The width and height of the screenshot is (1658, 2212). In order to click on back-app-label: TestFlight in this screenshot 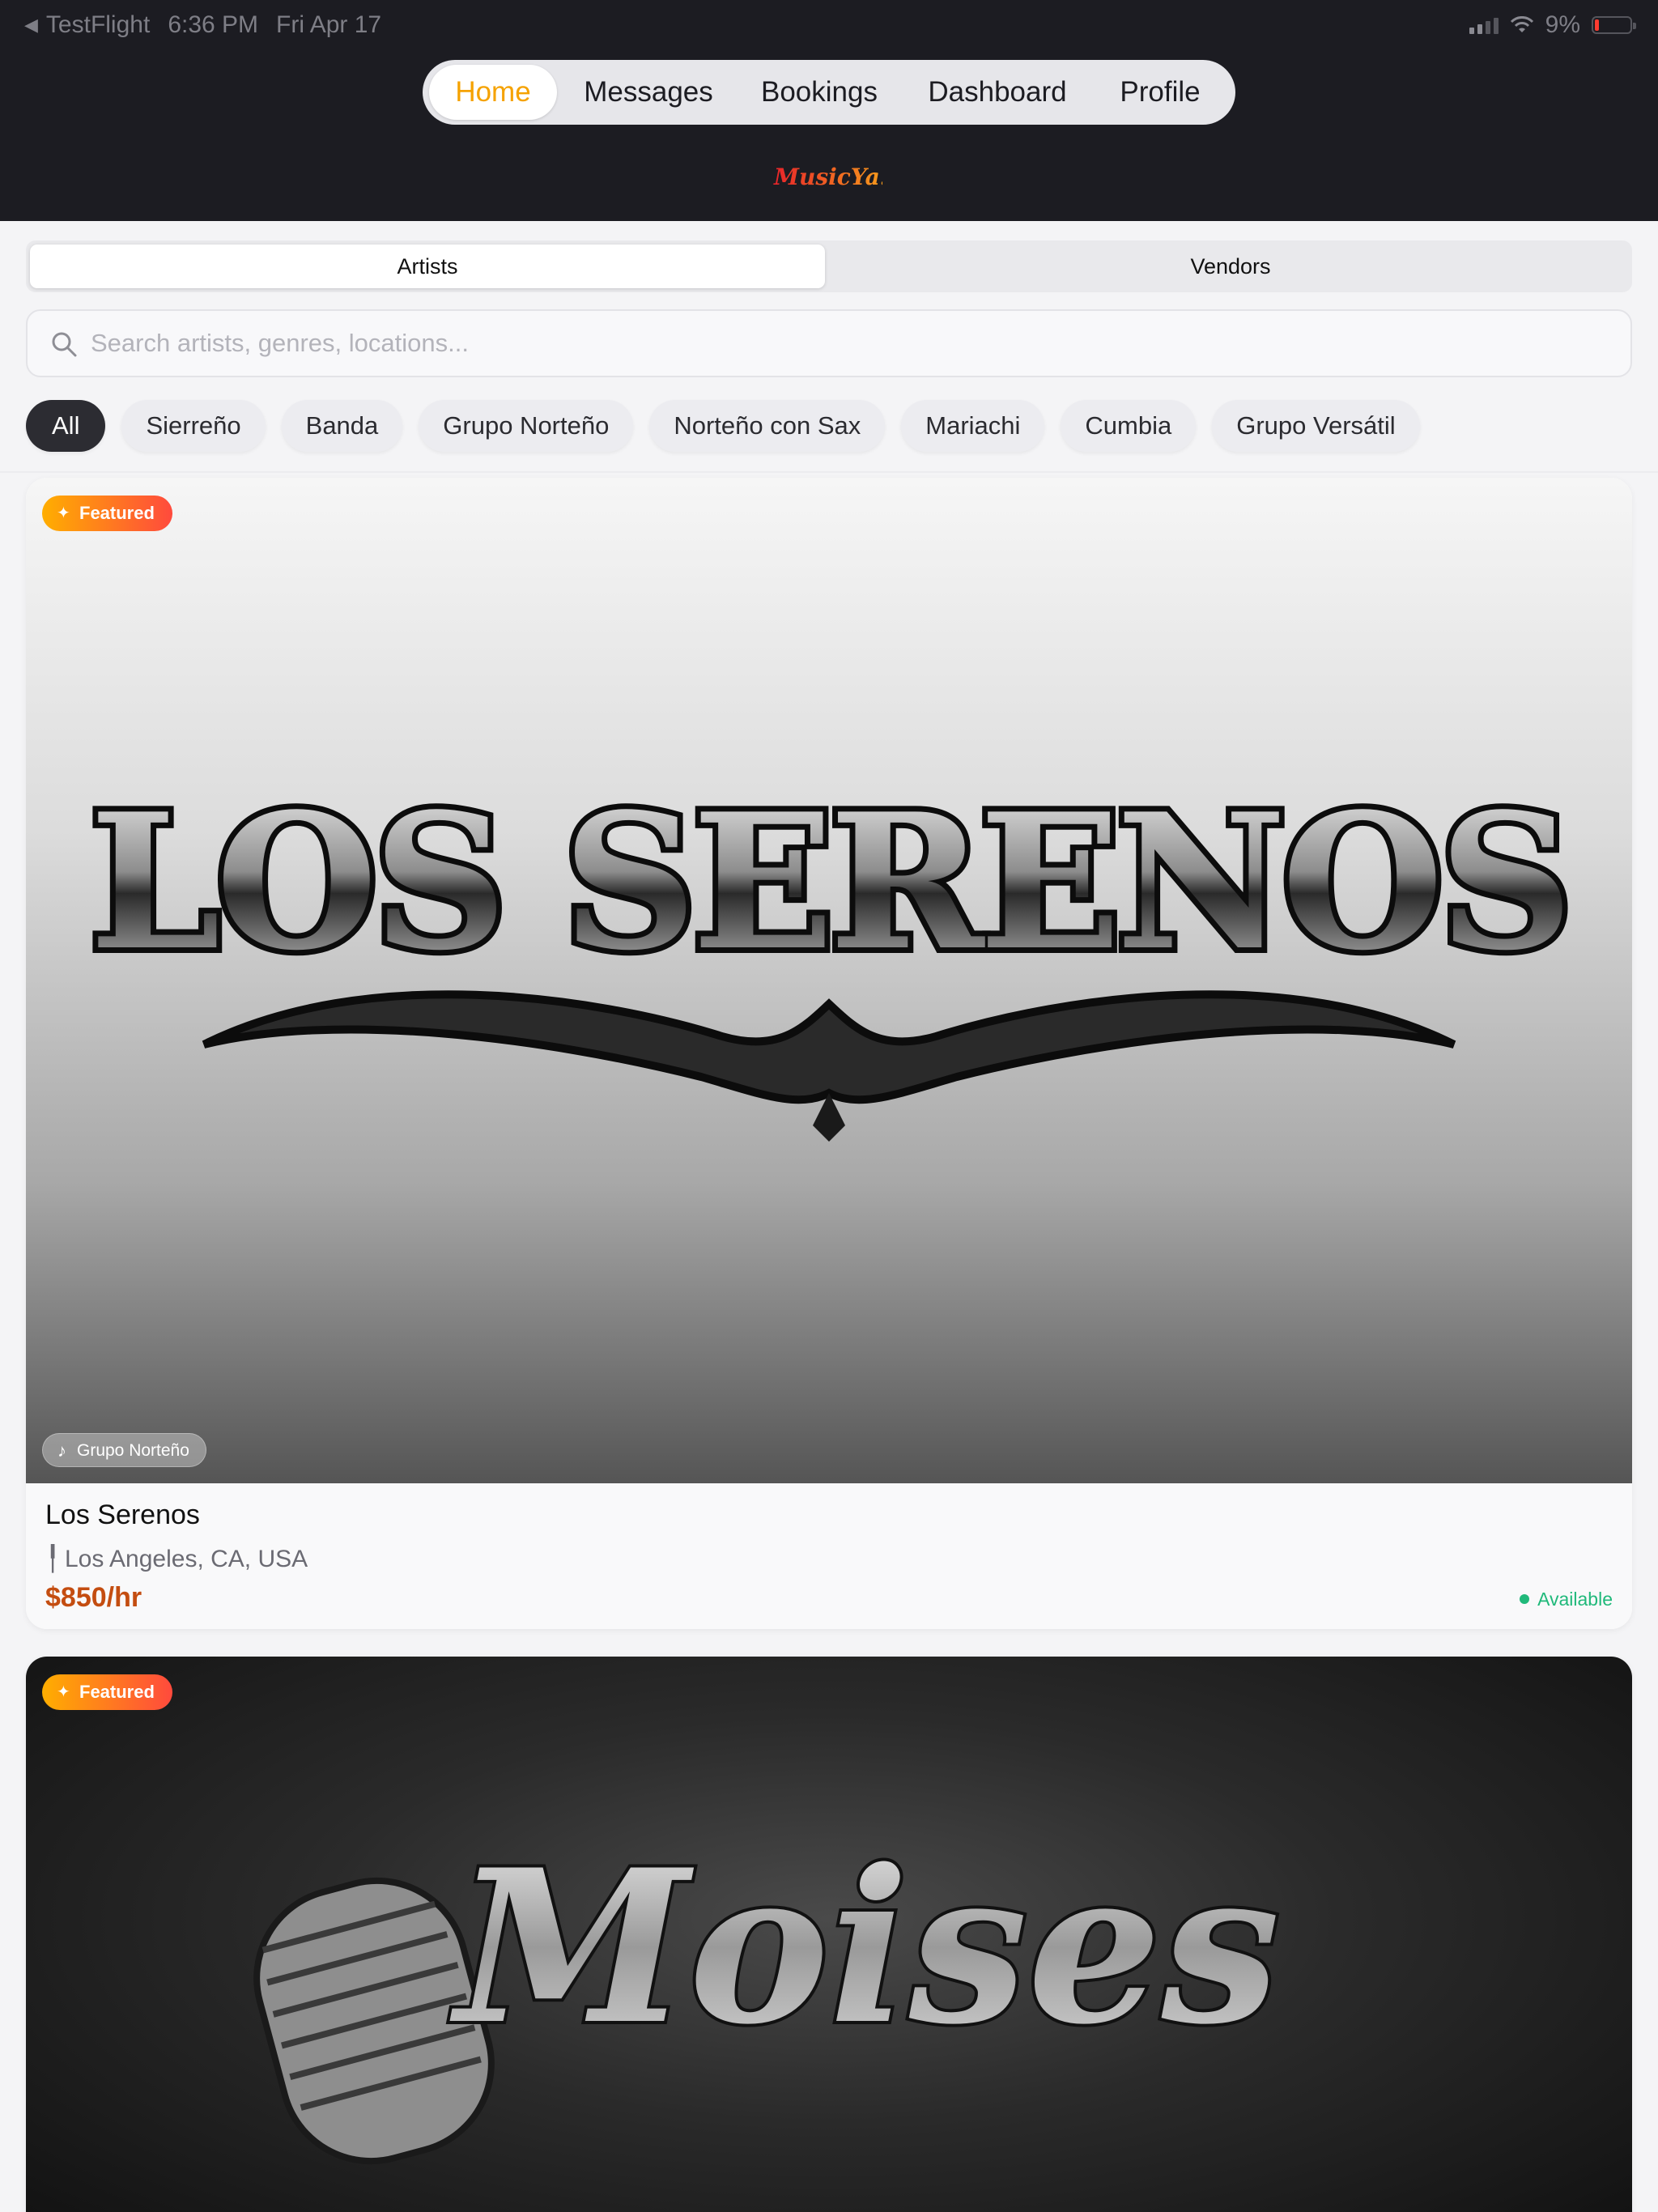, I will do `click(98, 25)`.